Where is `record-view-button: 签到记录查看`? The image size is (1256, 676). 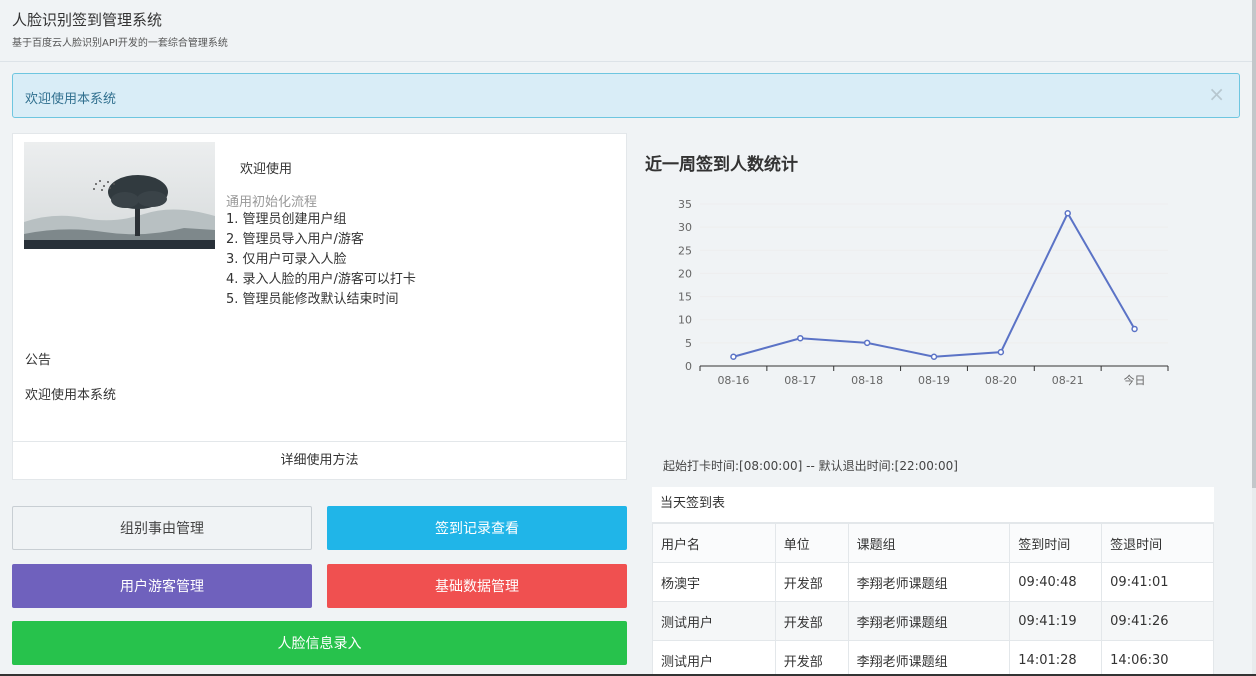
record-view-button: 签到记录查看 is located at coordinates (477, 528).